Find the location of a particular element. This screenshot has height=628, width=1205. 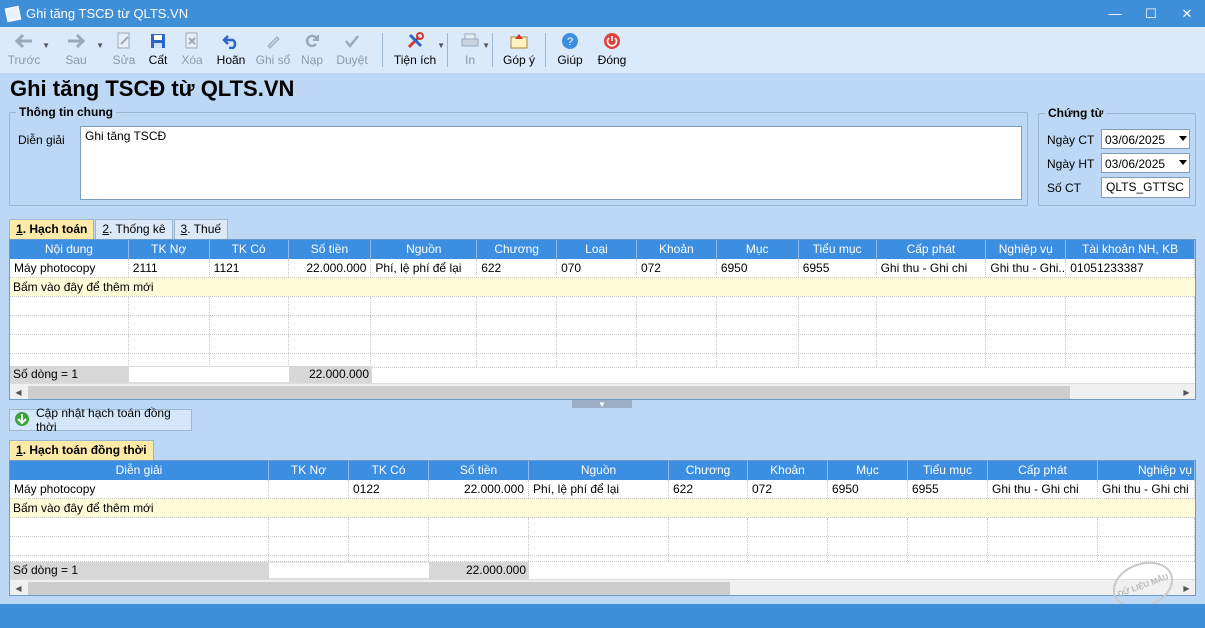

maximize-button: ☐ is located at coordinates (1151, 13).